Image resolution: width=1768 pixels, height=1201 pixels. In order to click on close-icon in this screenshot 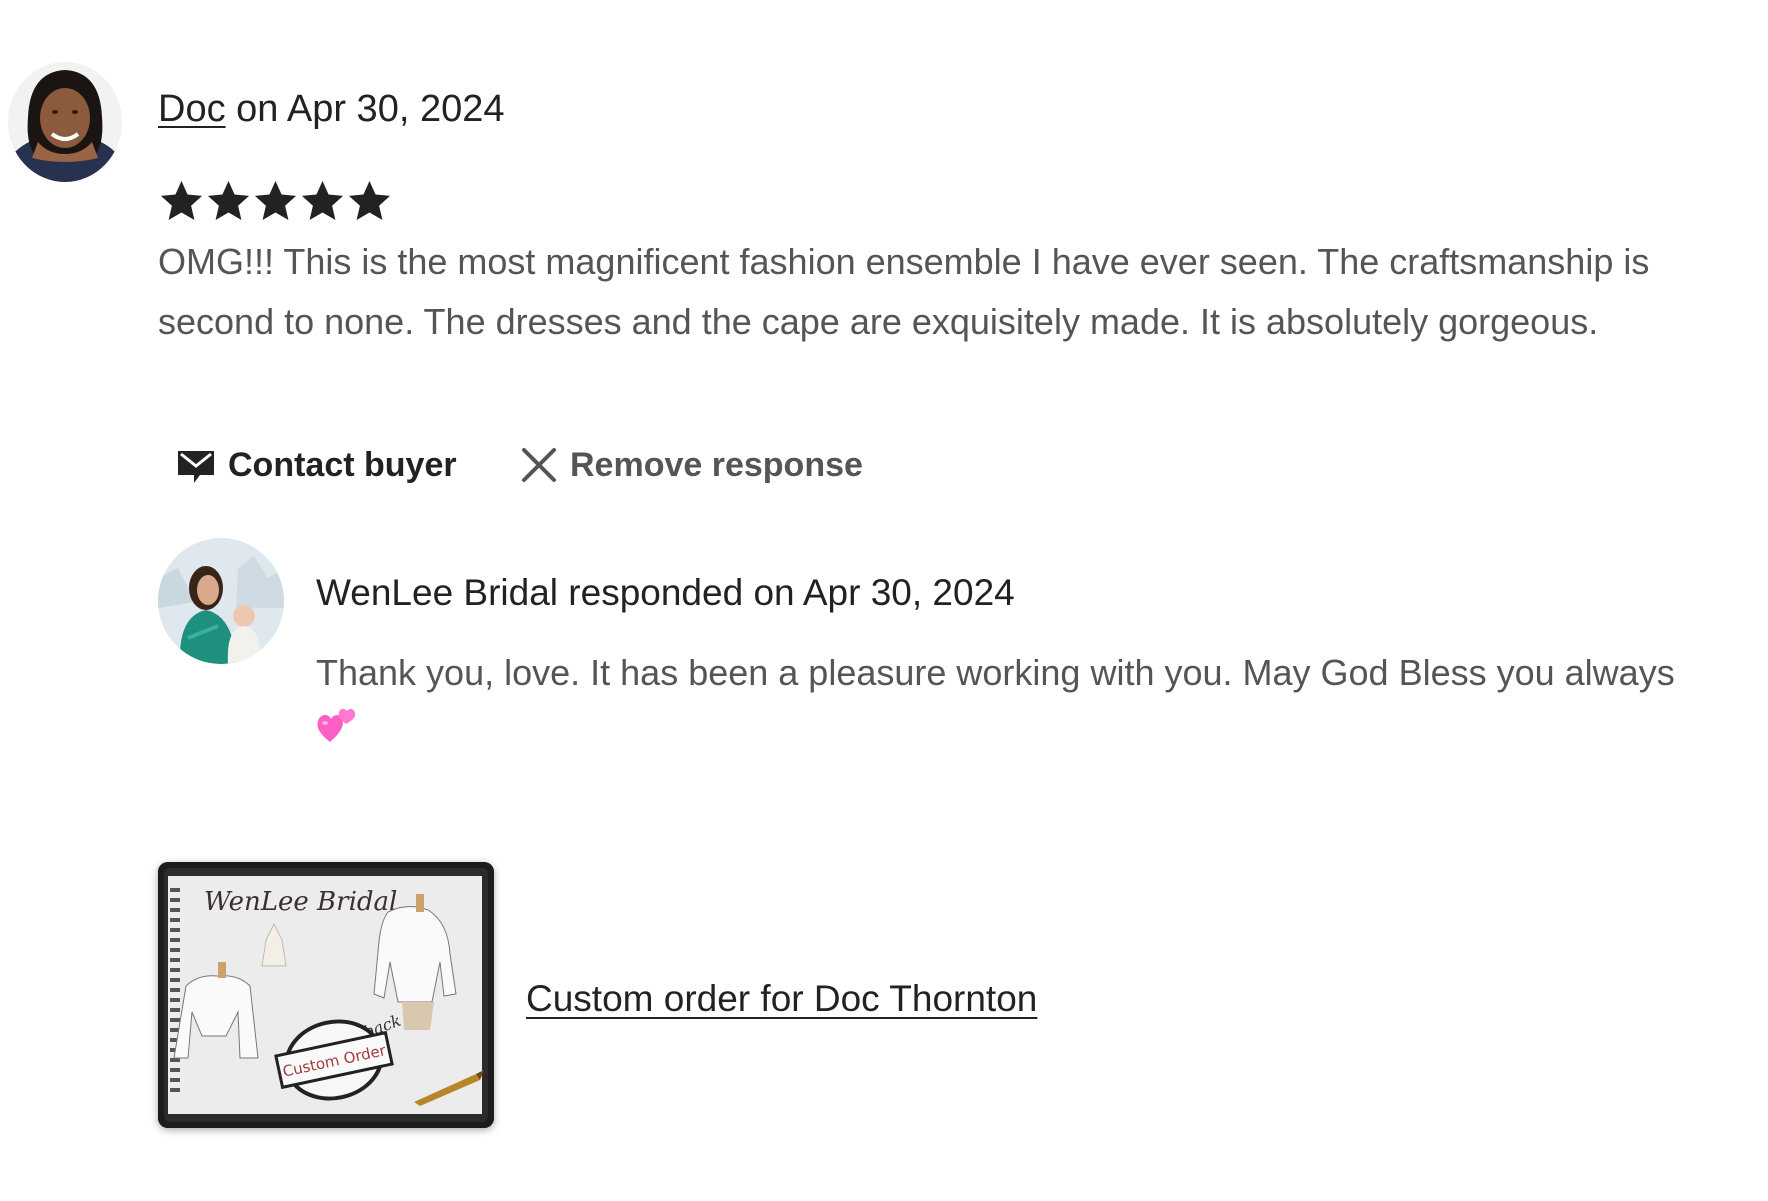, I will do `click(539, 465)`.